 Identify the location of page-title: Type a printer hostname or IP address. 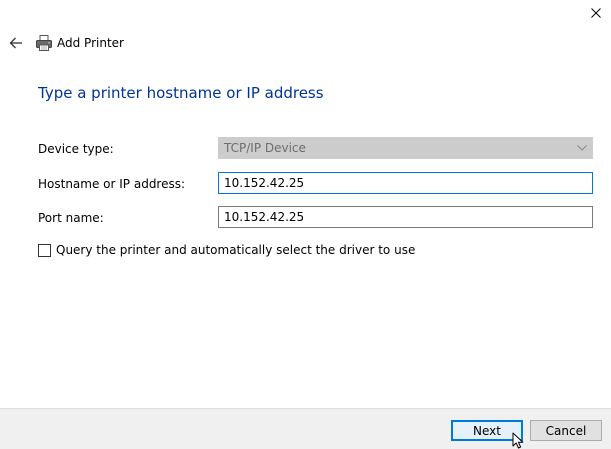
(181, 93).